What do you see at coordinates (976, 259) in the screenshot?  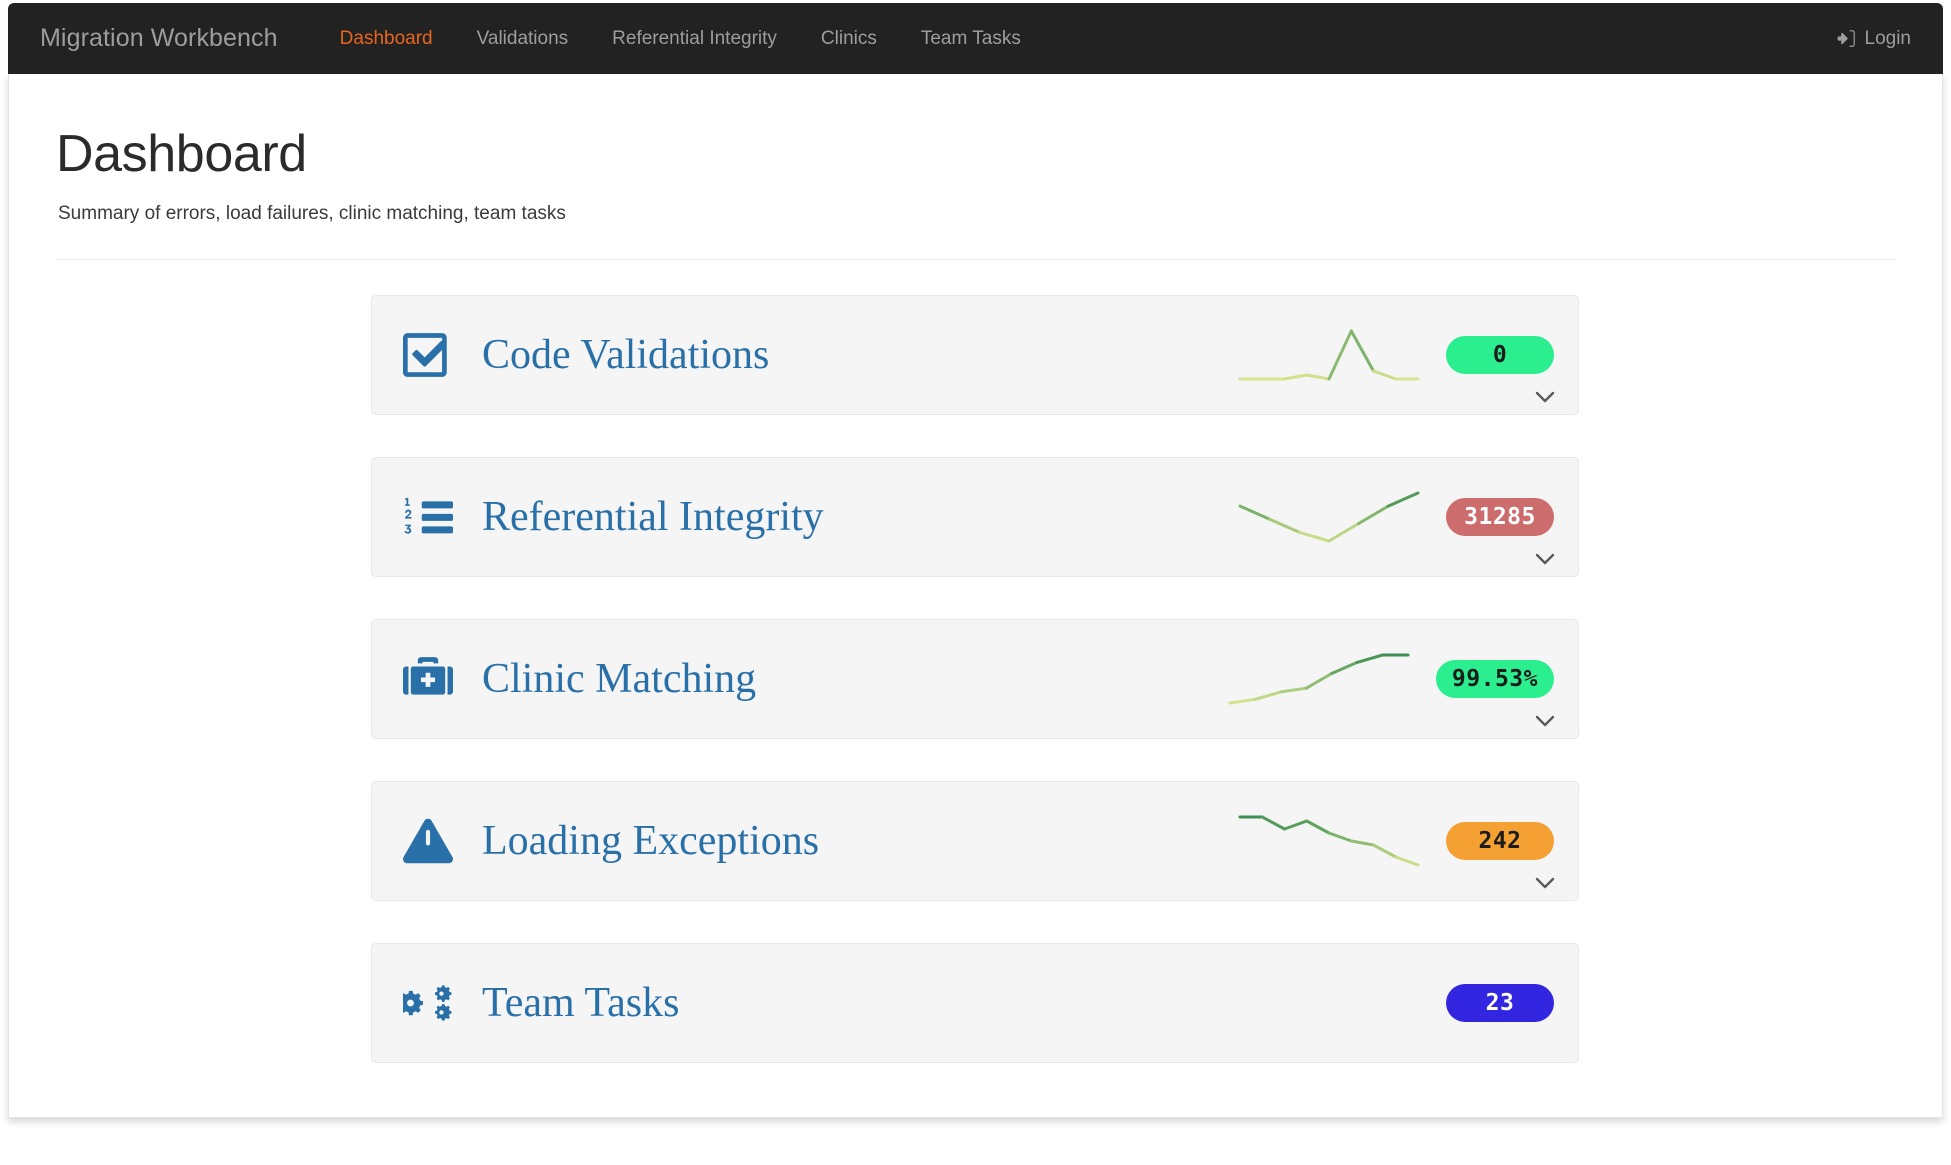 I see `header-divider` at bounding box center [976, 259].